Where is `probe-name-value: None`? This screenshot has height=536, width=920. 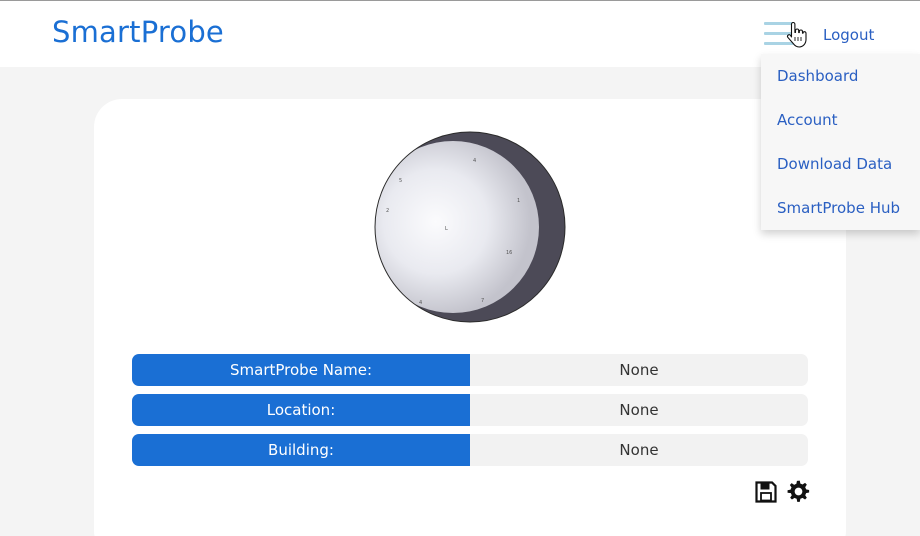
probe-name-value: None is located at coordinates (639, 370).